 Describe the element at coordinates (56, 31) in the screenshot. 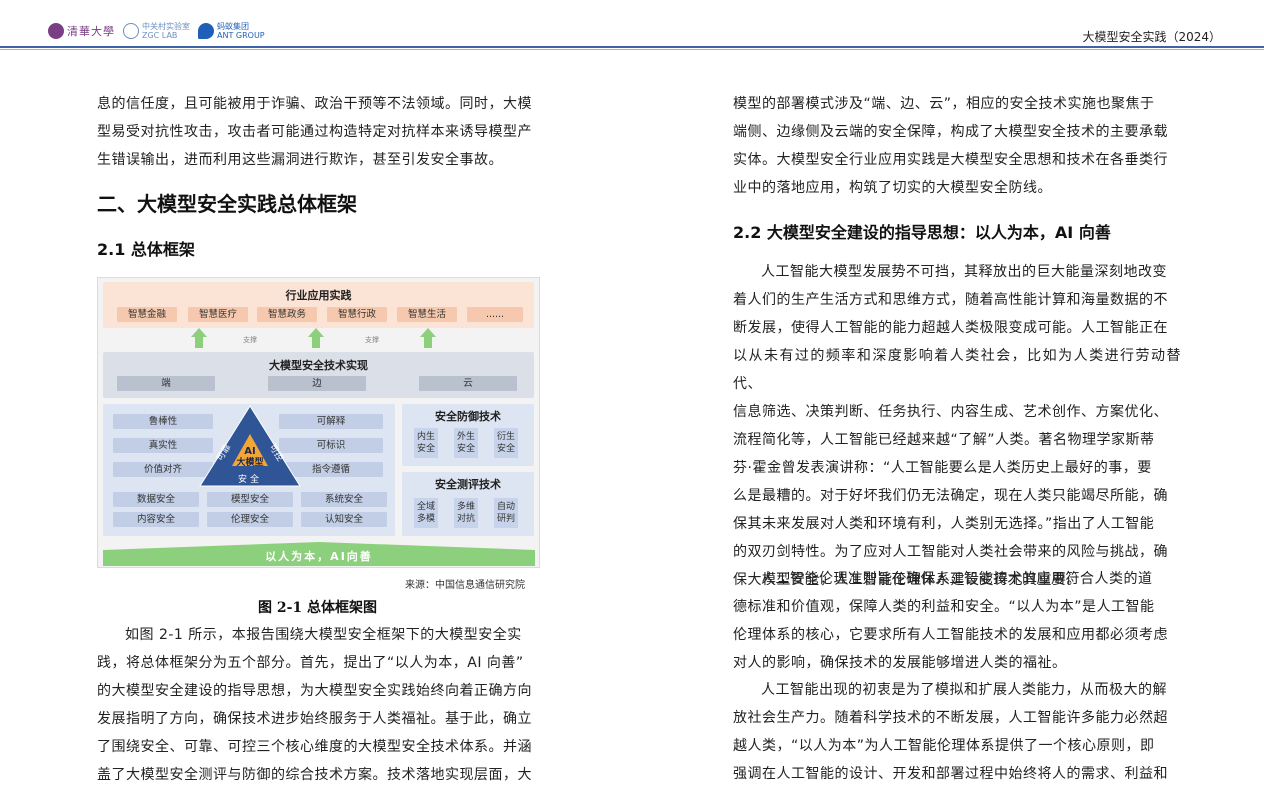

I see `tsinghua-emblem-icon` at that location.